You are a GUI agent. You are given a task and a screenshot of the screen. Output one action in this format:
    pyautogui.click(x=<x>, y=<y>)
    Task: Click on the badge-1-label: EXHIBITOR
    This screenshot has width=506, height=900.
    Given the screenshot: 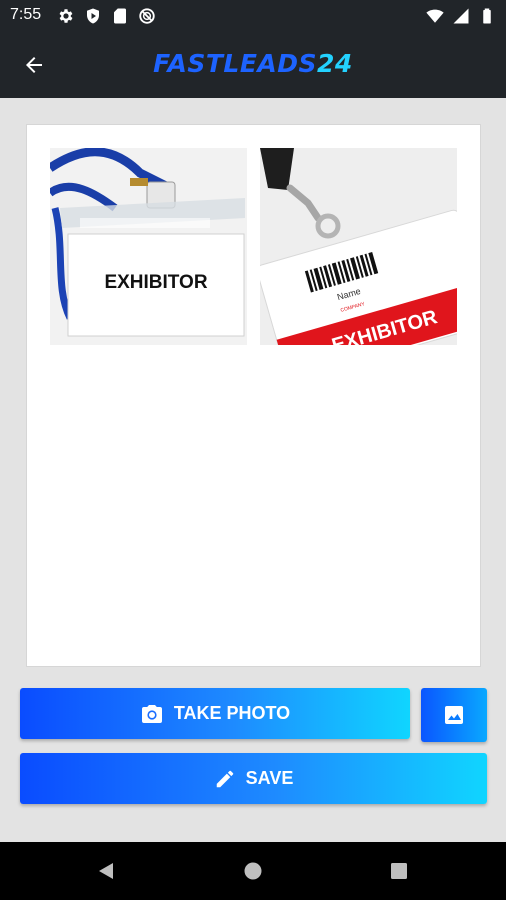 What is the action you would take?
    pyautogui.click(x=155, y=282)
    